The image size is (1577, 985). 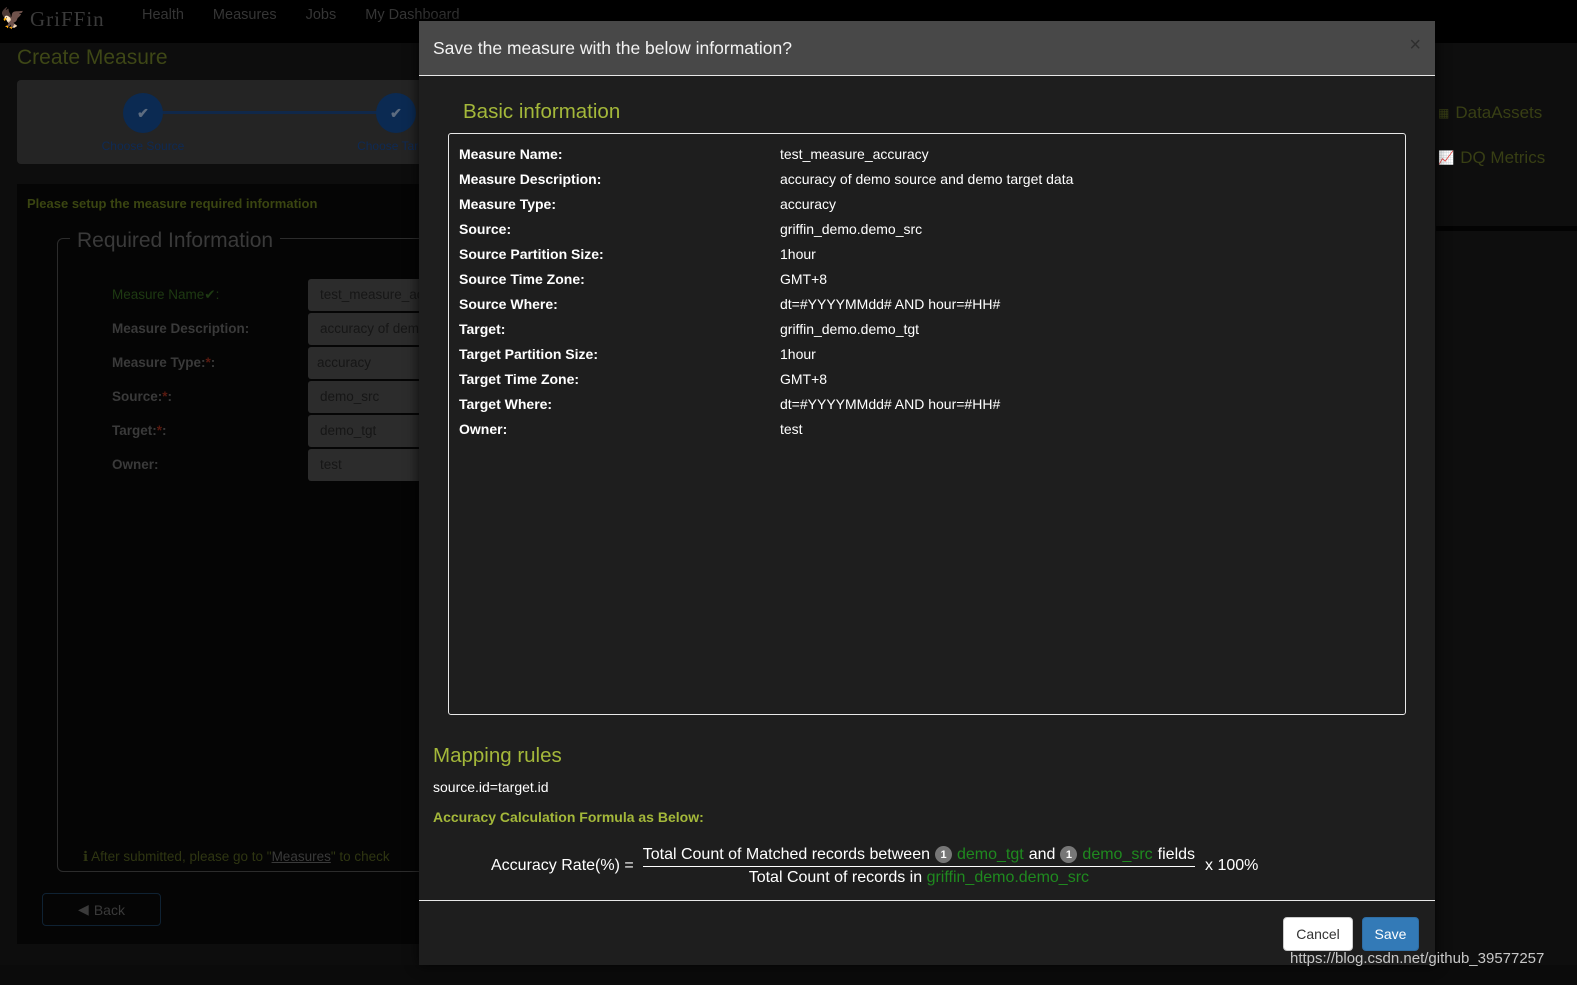 What do you see at coordinates (321, 15) in the screenshot?
I see `nav-link-jobs: Jobs` at bounding box center [321, 15].